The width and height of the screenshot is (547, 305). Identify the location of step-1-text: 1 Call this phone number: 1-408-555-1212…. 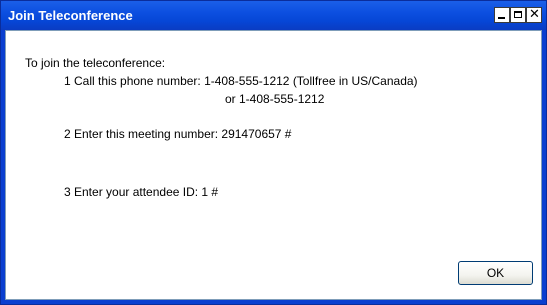
(241, 81).